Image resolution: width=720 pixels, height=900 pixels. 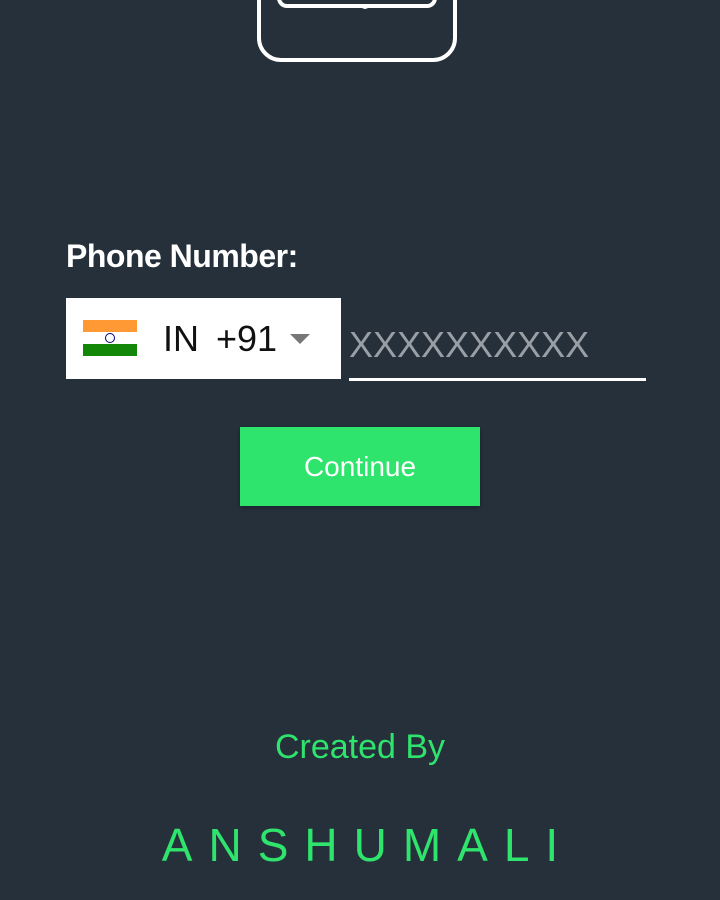 What do you see at coordinates (203, 338) in the screenshot?
I see `country-code-picker: IN +91` at bounding box center [203, 338].